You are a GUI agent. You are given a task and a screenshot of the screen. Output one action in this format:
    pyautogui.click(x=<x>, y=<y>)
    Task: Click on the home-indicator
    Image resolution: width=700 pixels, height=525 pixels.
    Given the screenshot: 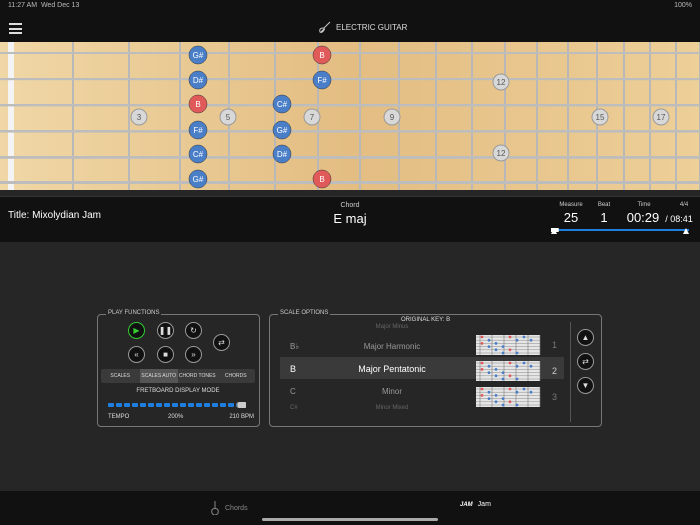 What is the action you would take?
    pyautogui.click(x=350, y=519)
    